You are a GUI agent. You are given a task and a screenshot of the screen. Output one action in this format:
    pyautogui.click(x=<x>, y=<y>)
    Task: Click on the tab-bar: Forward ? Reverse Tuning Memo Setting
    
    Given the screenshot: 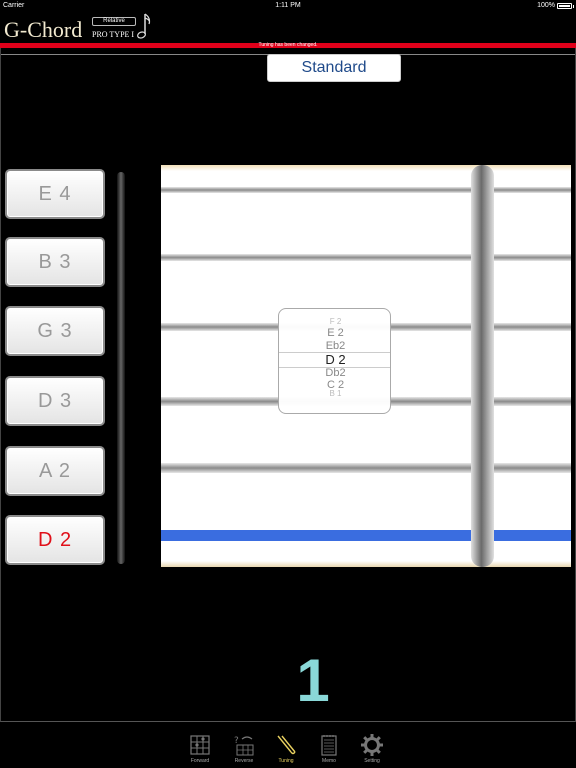 What is the action you would take?
    pyautogui.click(x=288, y=745)
    